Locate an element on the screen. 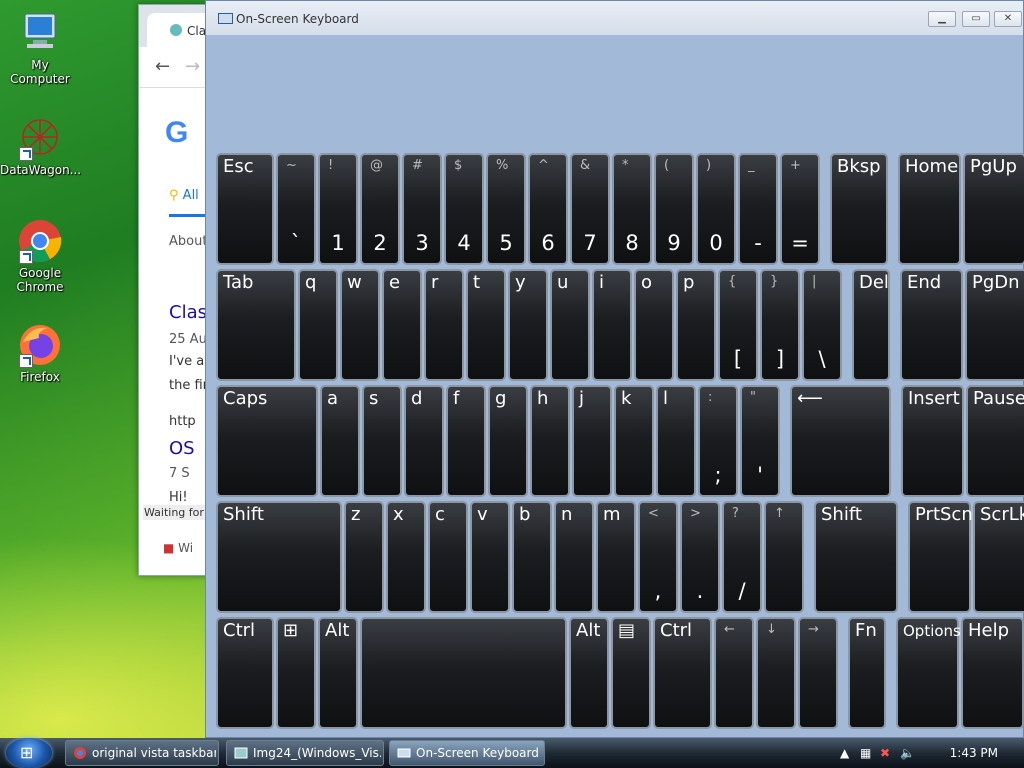  key: l is located at coordinates (676, 441).